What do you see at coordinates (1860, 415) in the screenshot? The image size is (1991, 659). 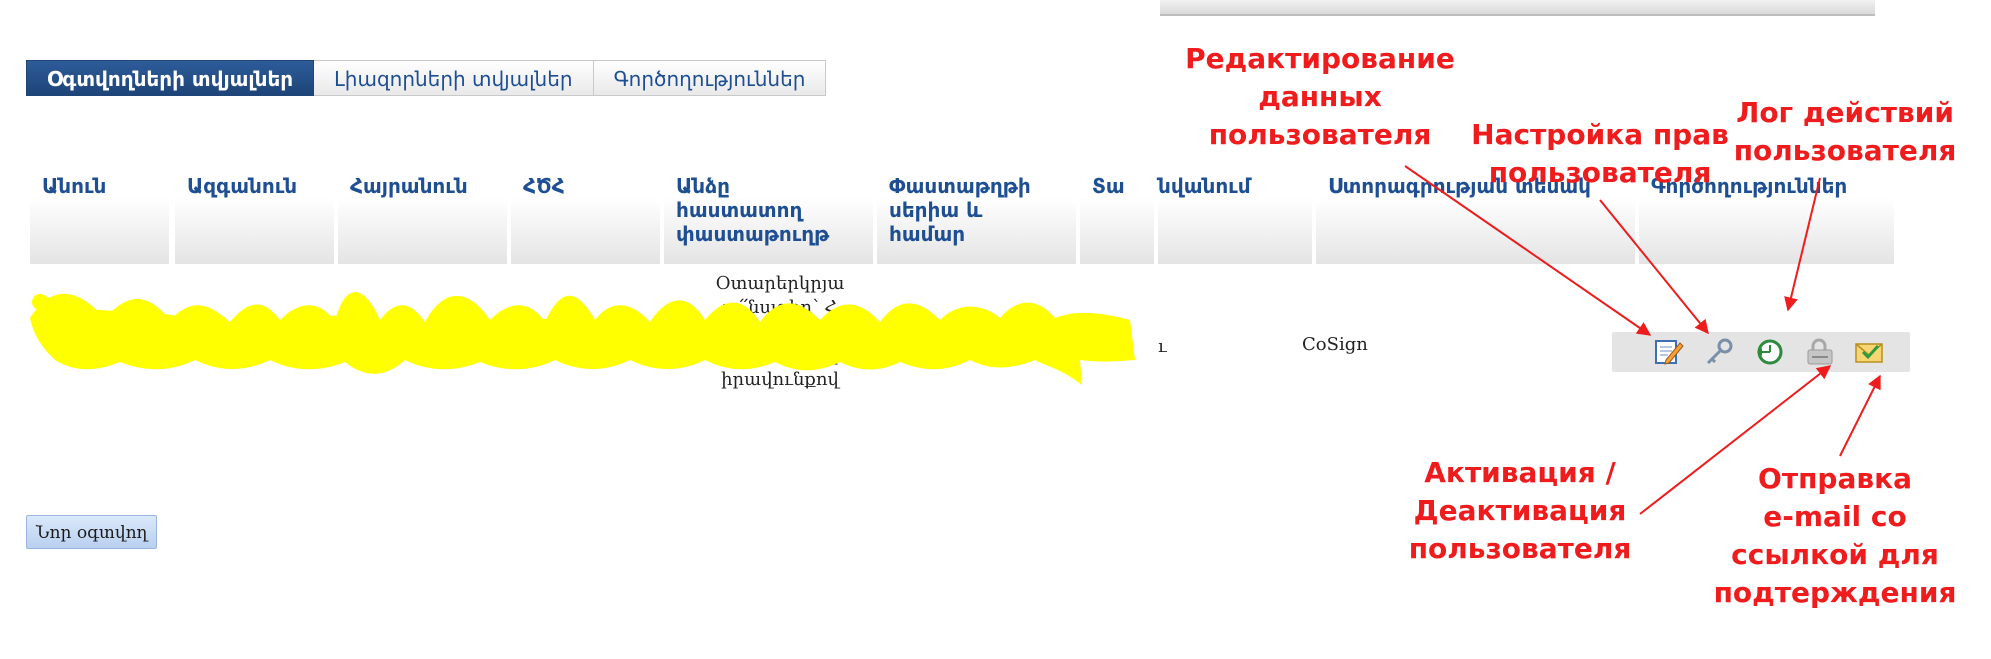 I see `arrow-email` at bounding box center [1860, 415].